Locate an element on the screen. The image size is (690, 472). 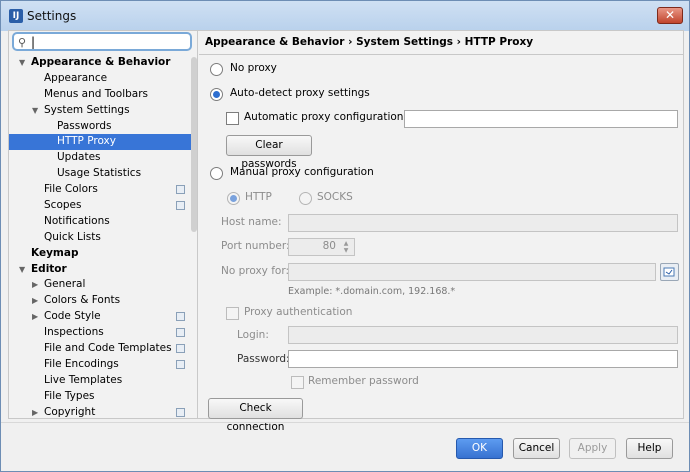
window-title: Settings is located at coordinates (52, 16).